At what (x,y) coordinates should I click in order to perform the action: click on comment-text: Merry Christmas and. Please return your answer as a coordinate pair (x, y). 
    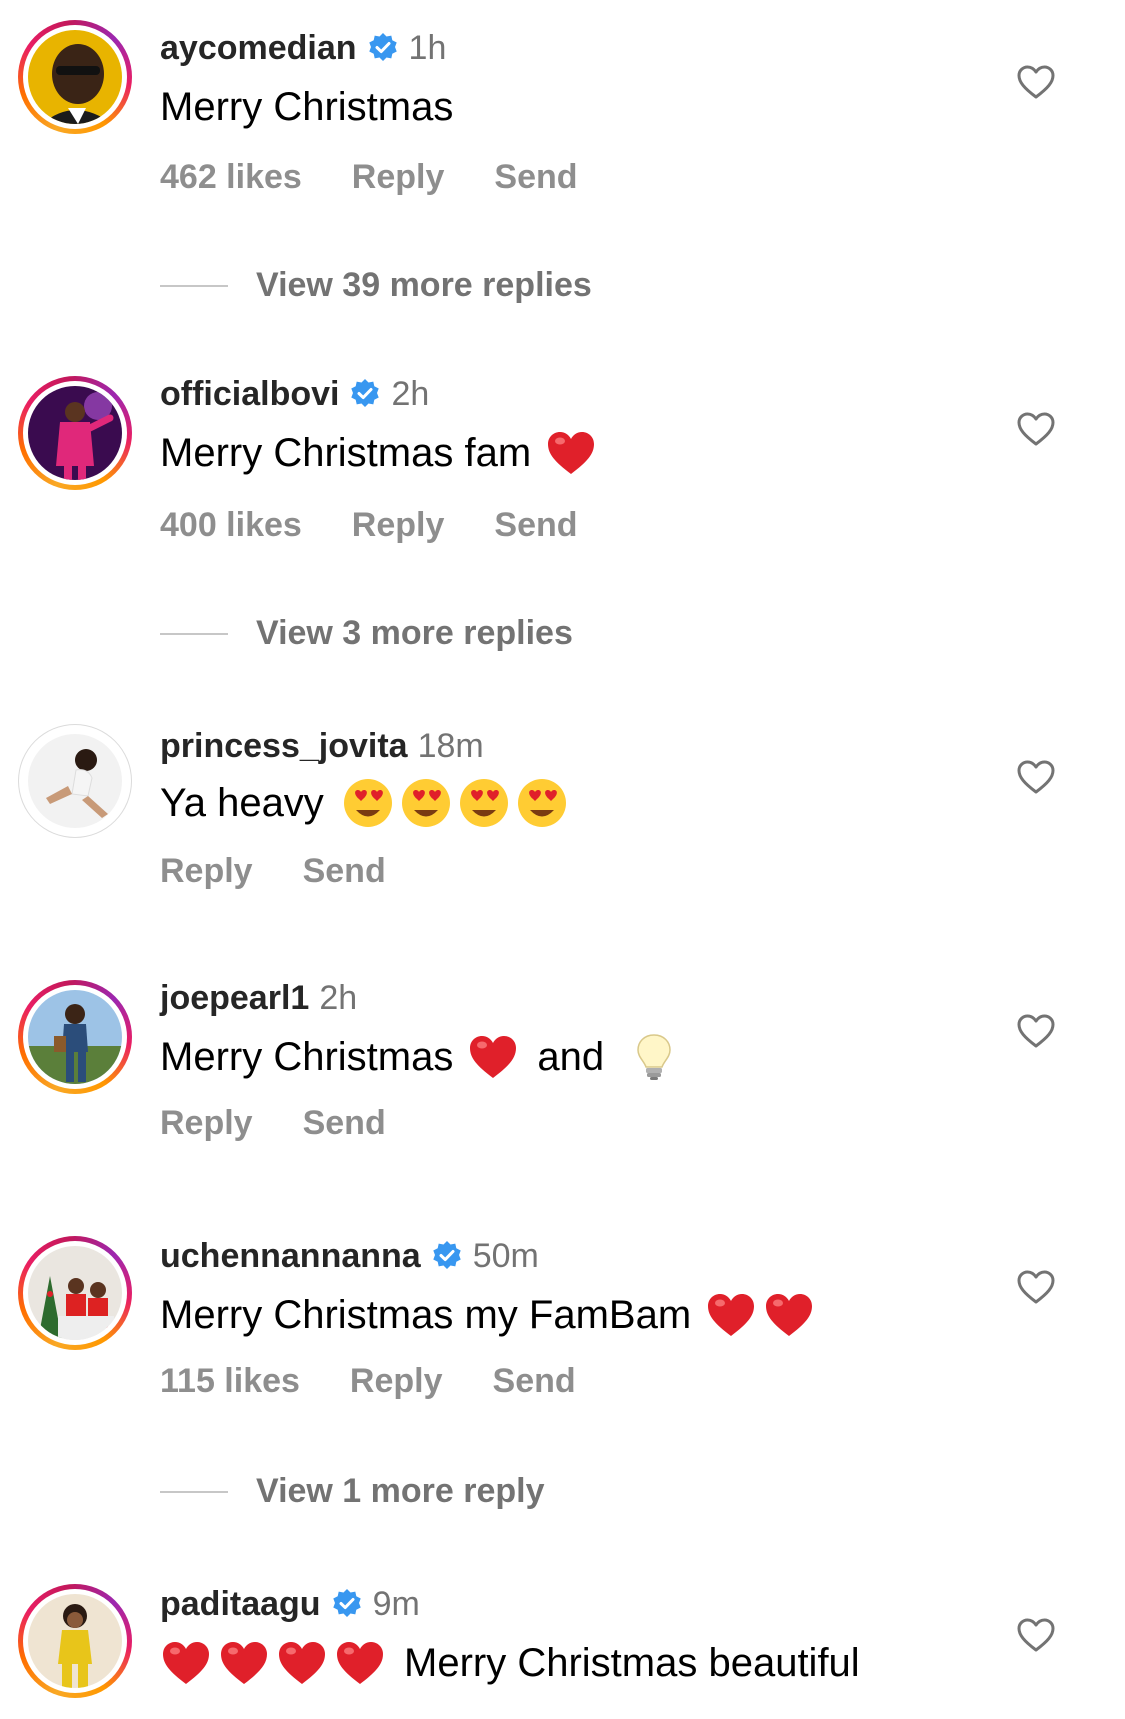
    Looking at the image, I should click on (420, 1057).